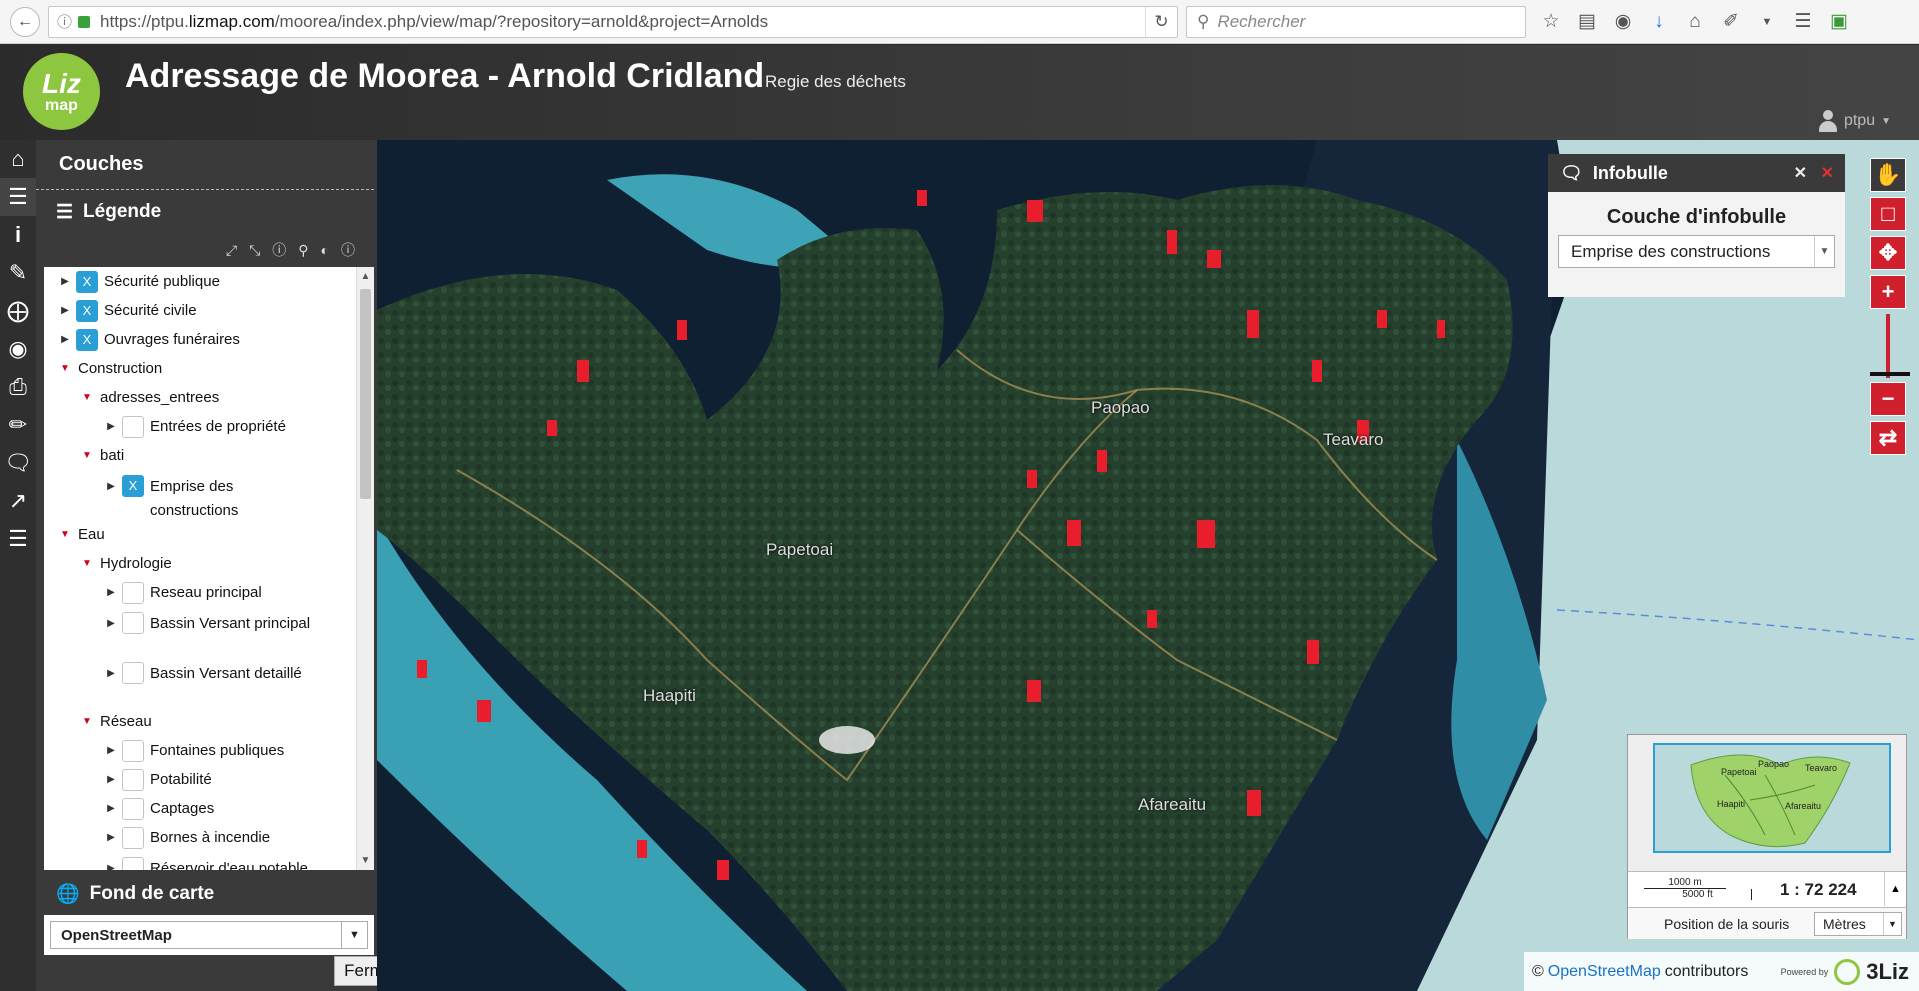  Describe the element at coordinates (18, 311) in the screenshot. I see `location-icon: ⨁` at that location.